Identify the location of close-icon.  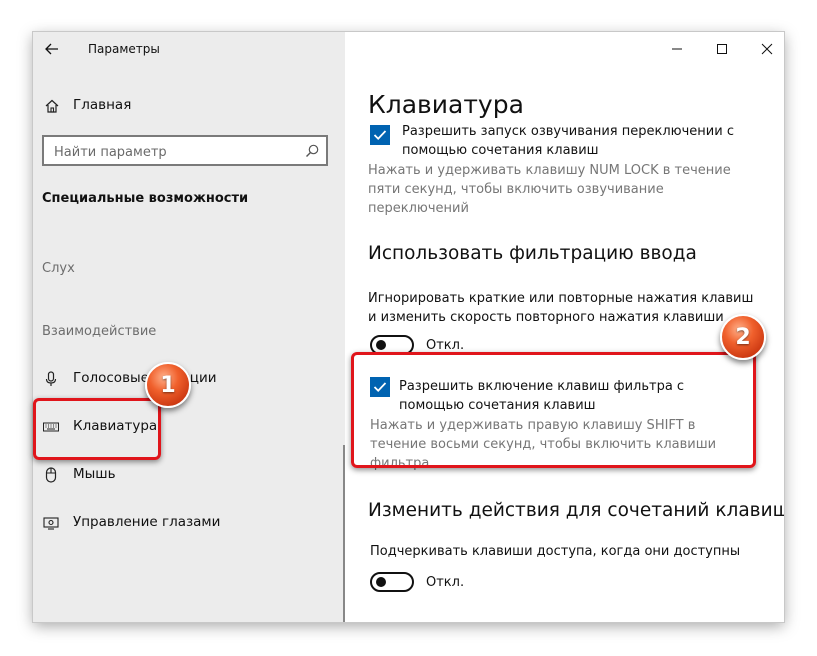
(767, 49).